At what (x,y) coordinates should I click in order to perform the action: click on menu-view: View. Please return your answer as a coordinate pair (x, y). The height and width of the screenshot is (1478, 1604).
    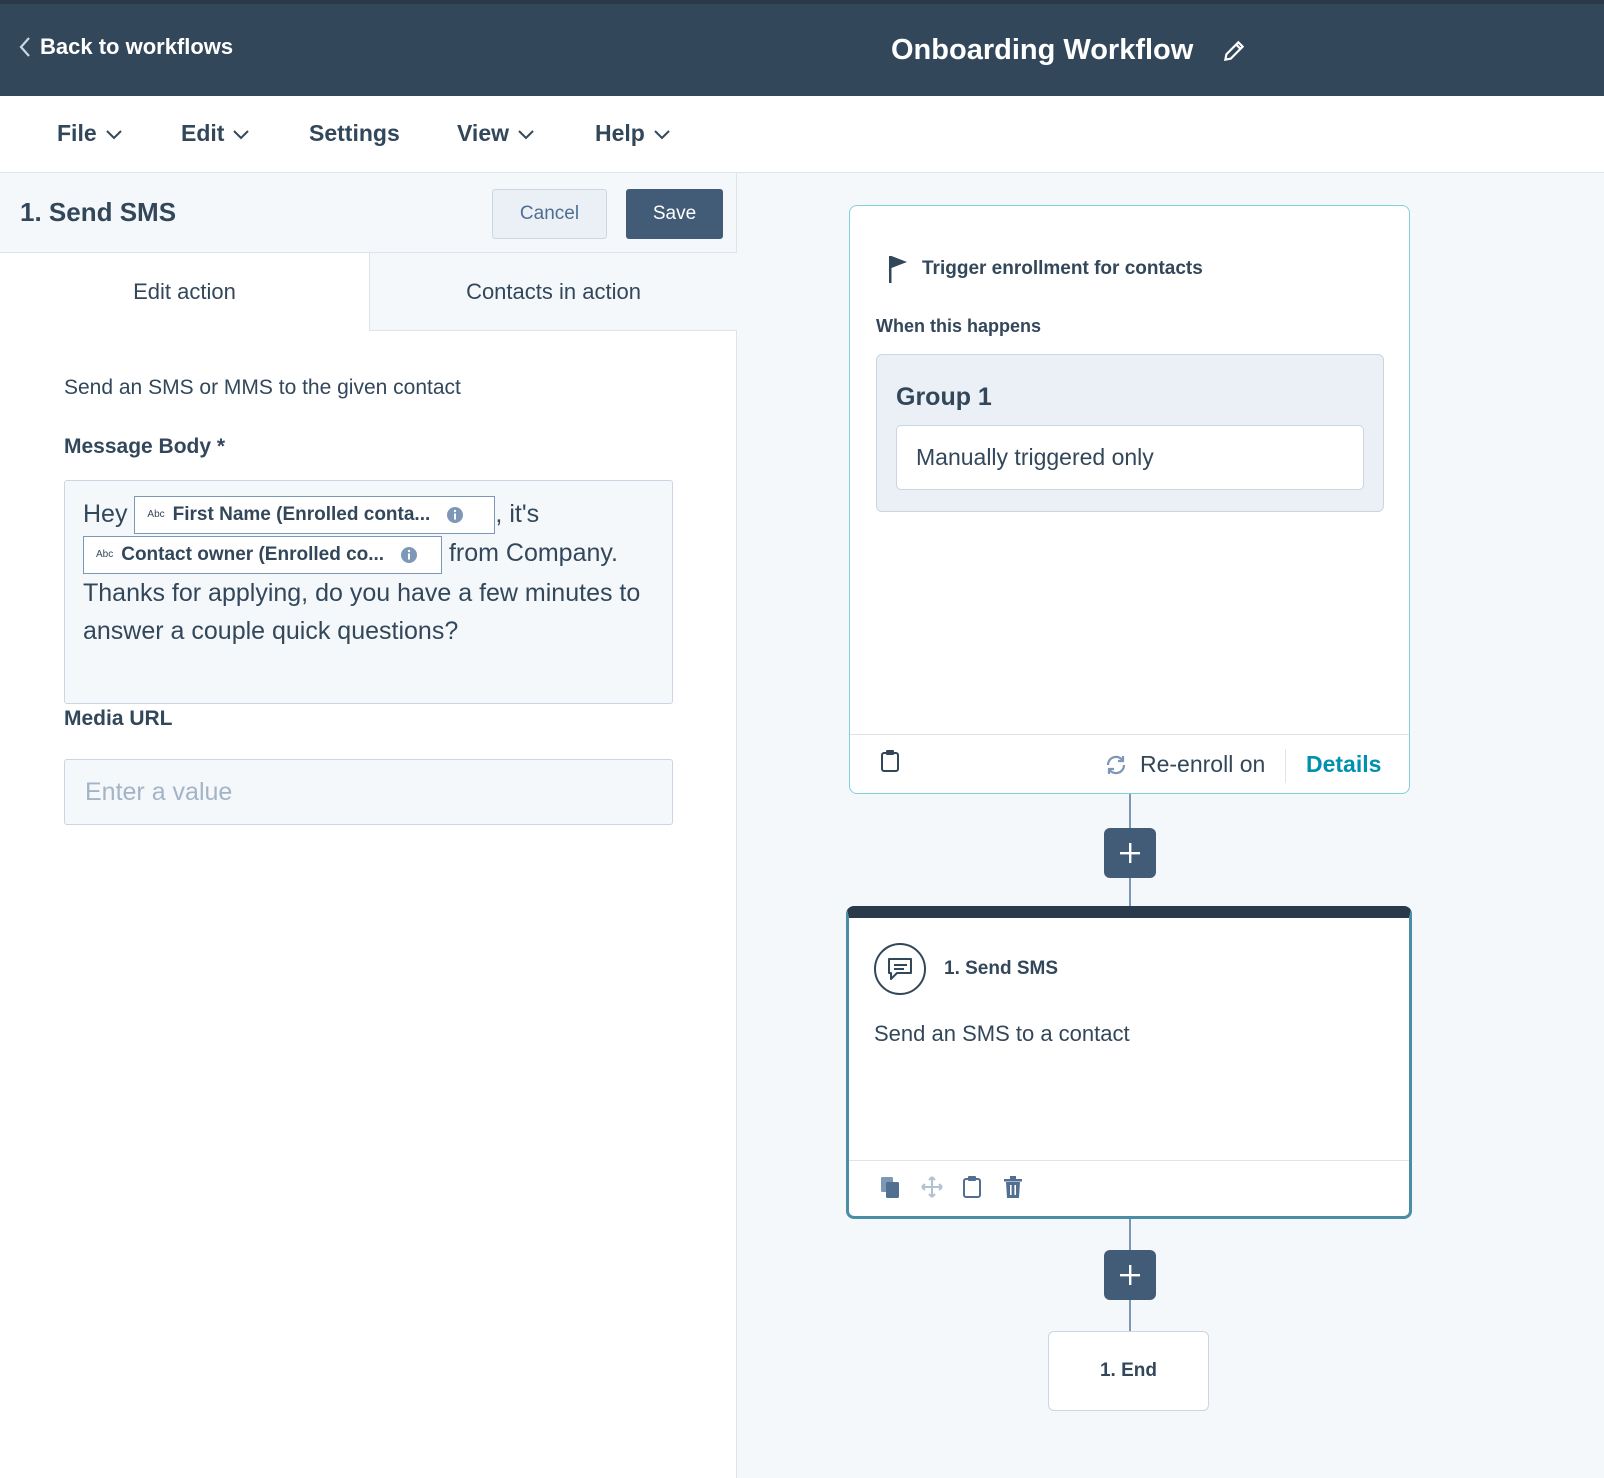
    Looking at the image, I should click on (496, 133).